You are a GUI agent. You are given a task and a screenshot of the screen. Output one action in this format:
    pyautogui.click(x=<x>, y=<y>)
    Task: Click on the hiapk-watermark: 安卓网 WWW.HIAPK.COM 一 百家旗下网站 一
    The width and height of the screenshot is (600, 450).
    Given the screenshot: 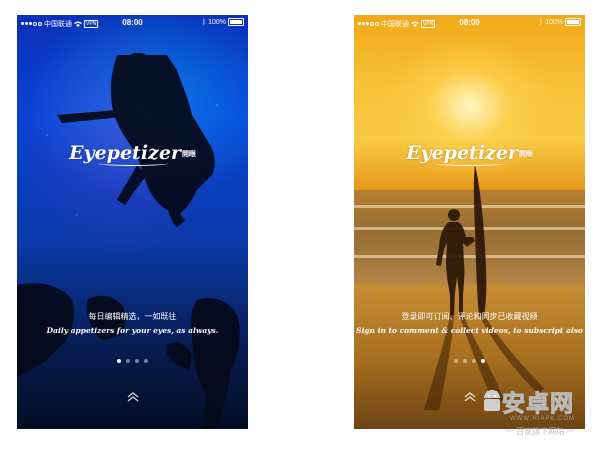 What is the action you would take?
    pyautogui.click(x=539, y=413)
    